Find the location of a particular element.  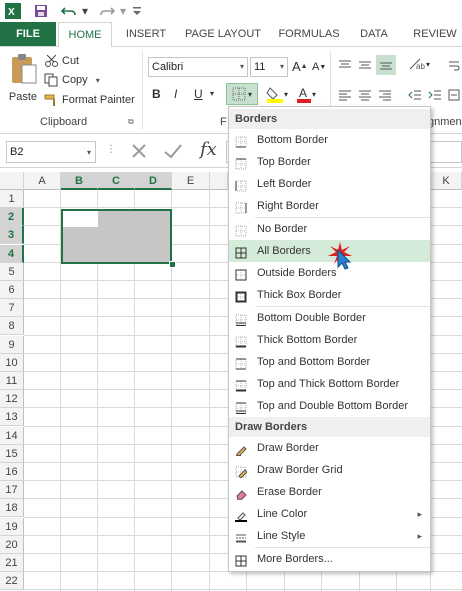

undo-icon is located at coordinates (69, 11).